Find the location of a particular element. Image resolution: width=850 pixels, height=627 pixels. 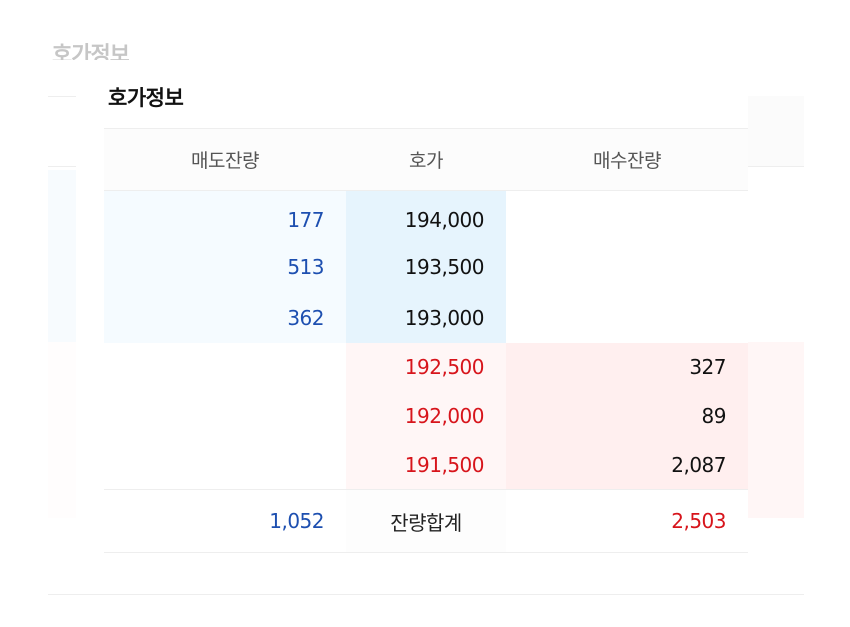

header-bid-qty: 매수잔량 is located at coordinates (627, 161).